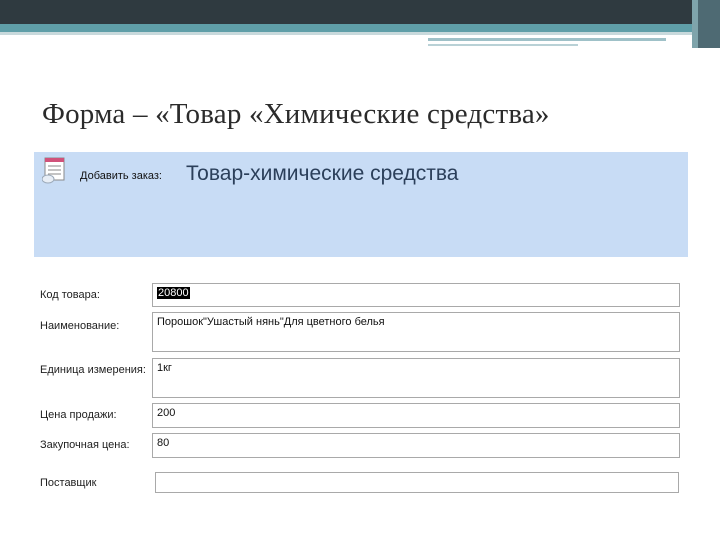 The image size is (720, 540). What do you see at coordinates (416, 445) in the screenshot?
I see `purchase-price-field: 80` at bounding box center [416, 445].